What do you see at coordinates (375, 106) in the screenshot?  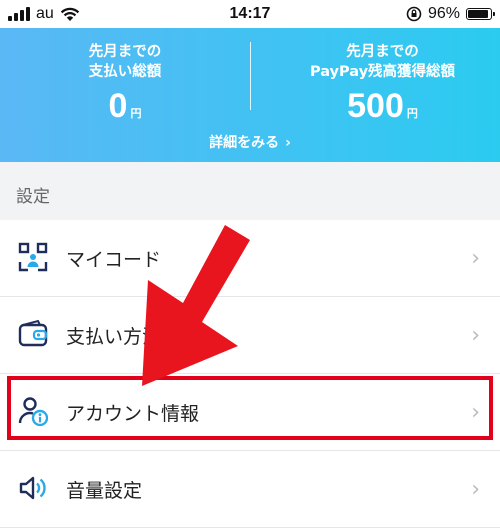 I see `balance-earned-amount: 500` at bounding box center [375, 106].